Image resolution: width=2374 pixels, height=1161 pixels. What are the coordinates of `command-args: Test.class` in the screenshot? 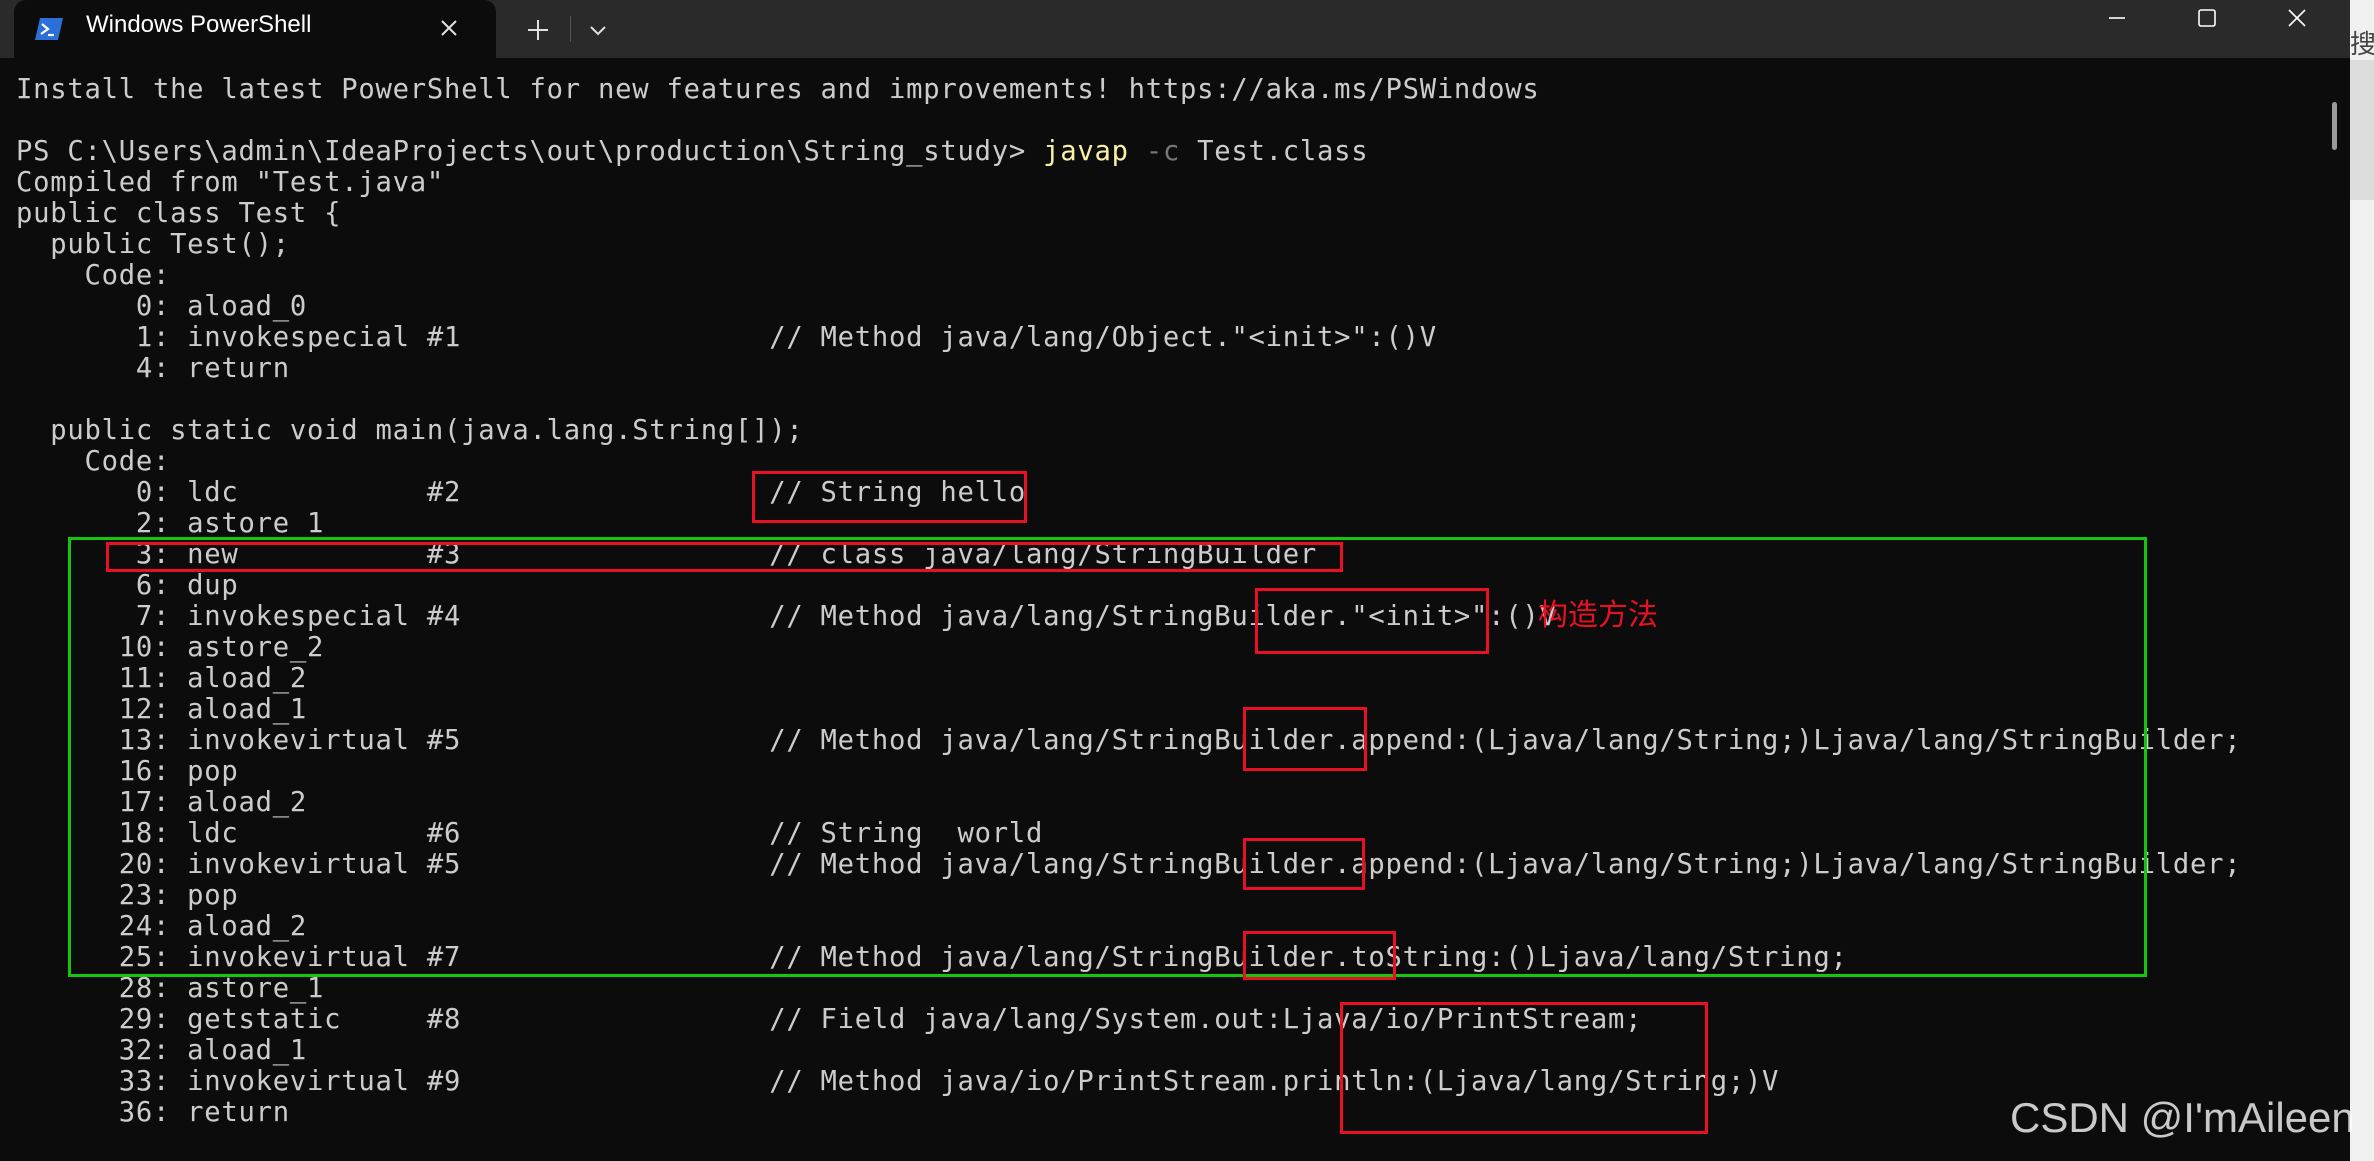 It's located at (1274, 151).